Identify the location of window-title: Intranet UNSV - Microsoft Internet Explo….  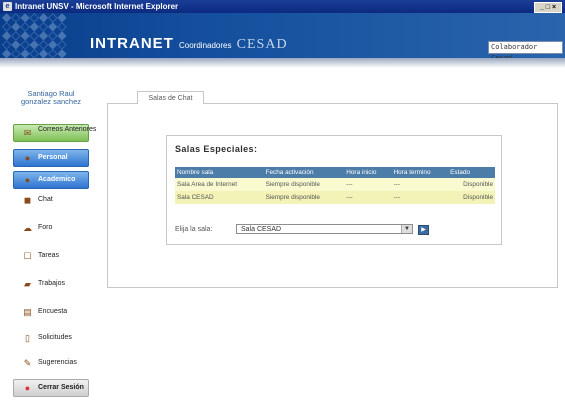
(97, 6).